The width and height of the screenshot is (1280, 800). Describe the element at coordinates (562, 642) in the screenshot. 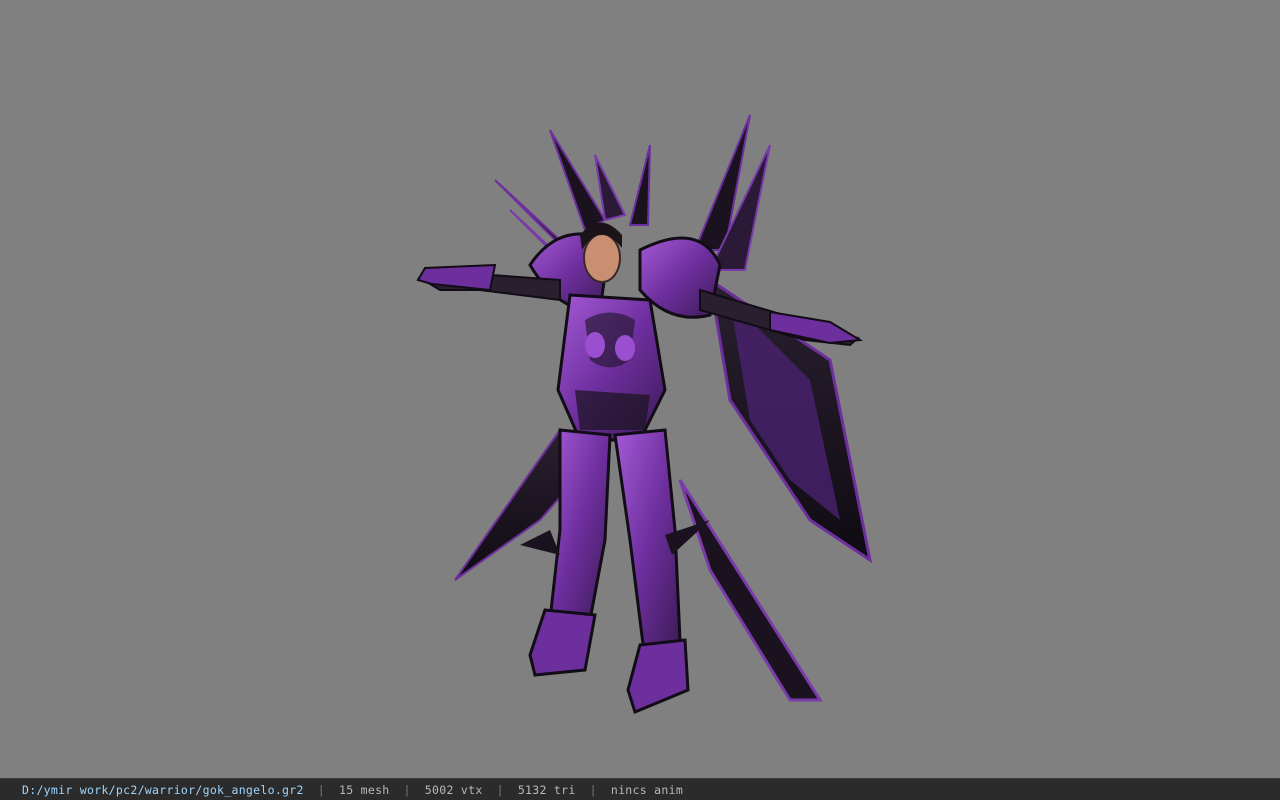

I see `left-boot` at that location.